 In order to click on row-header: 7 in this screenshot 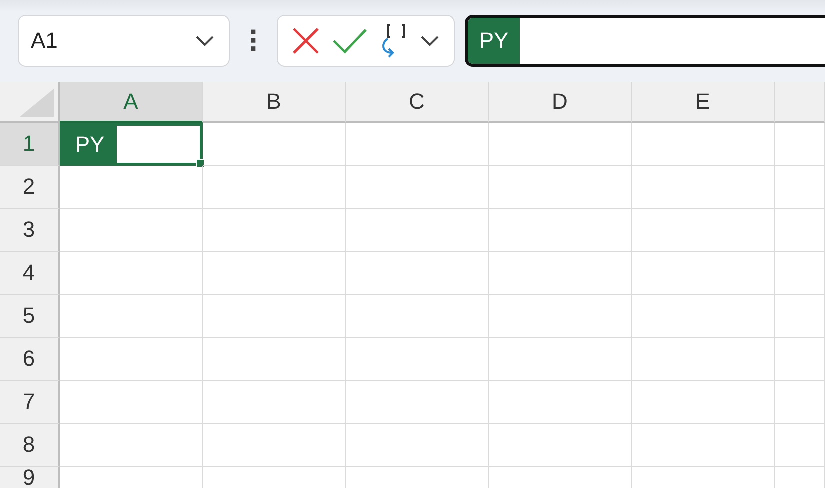, I will do `click(30, 402)`.